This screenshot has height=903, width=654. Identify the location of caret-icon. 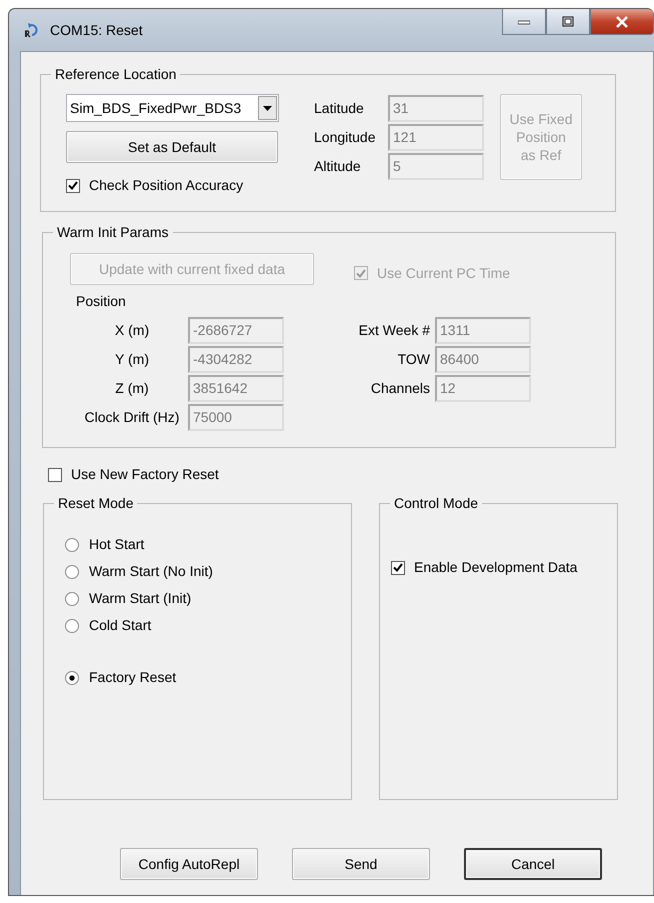
(267, 108).